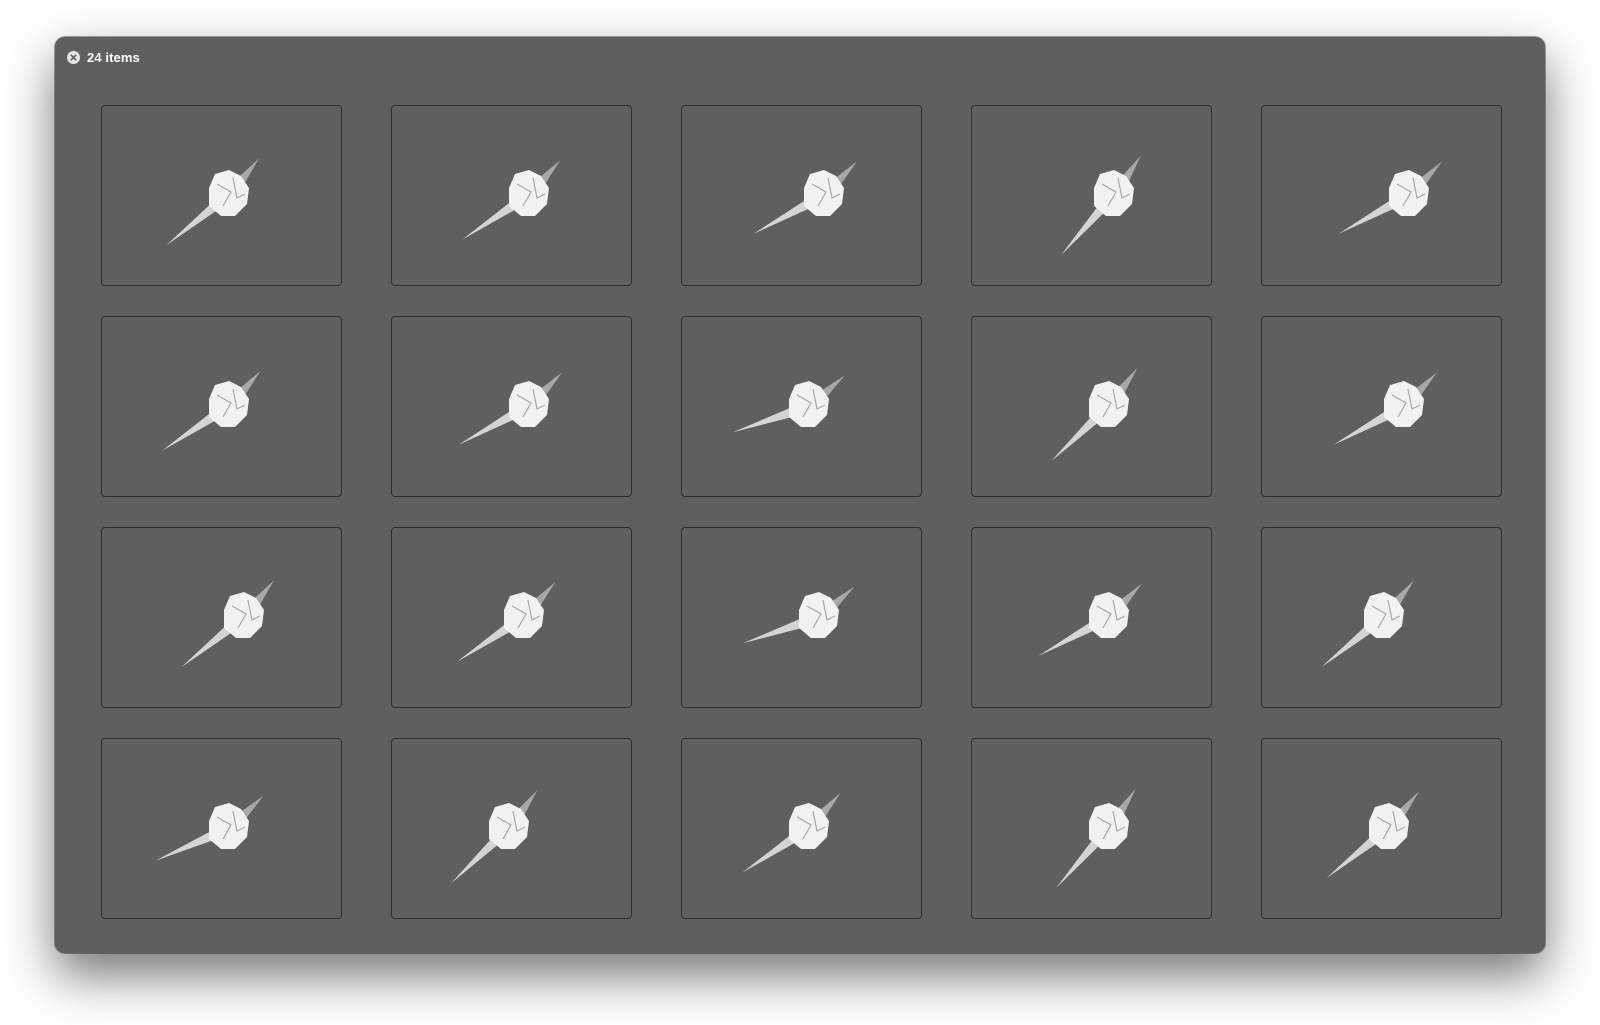 This screenshot has height=1025, width=1600. I want to click on close-icon, so click(73, 57).